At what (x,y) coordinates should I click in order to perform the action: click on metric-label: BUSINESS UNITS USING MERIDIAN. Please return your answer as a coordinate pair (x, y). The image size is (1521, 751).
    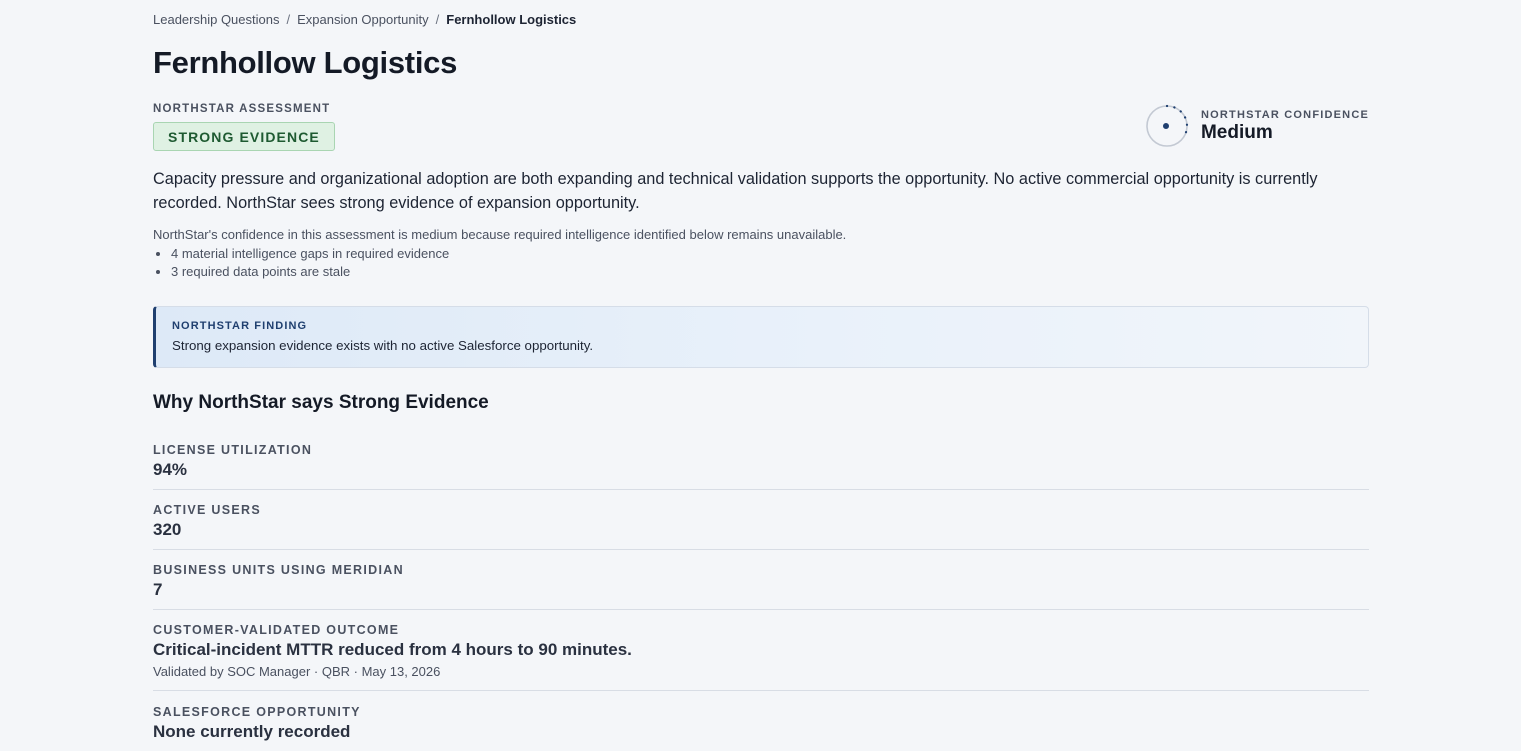
    Looking at the image, I should click on (278, 570).